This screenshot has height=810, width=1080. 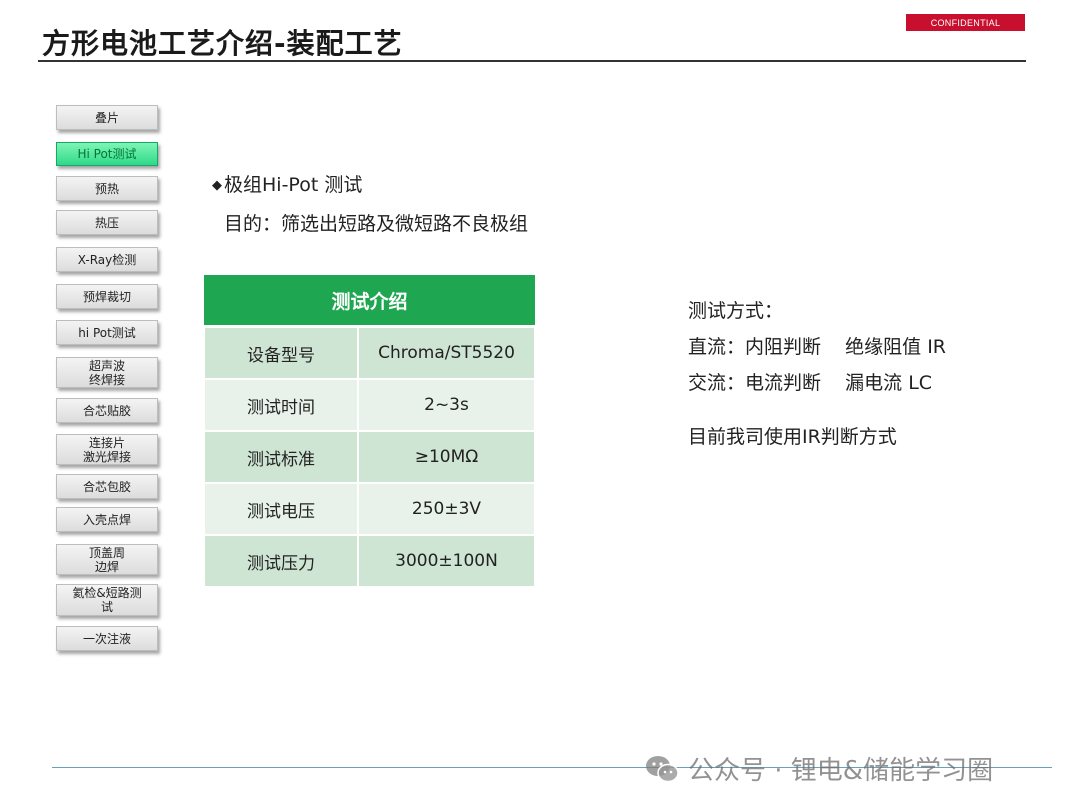 What do you see at coordinates (281, 457) in the screenshot?
I see `table-cell-label: 测试标准` at bounding box center [281, 457].